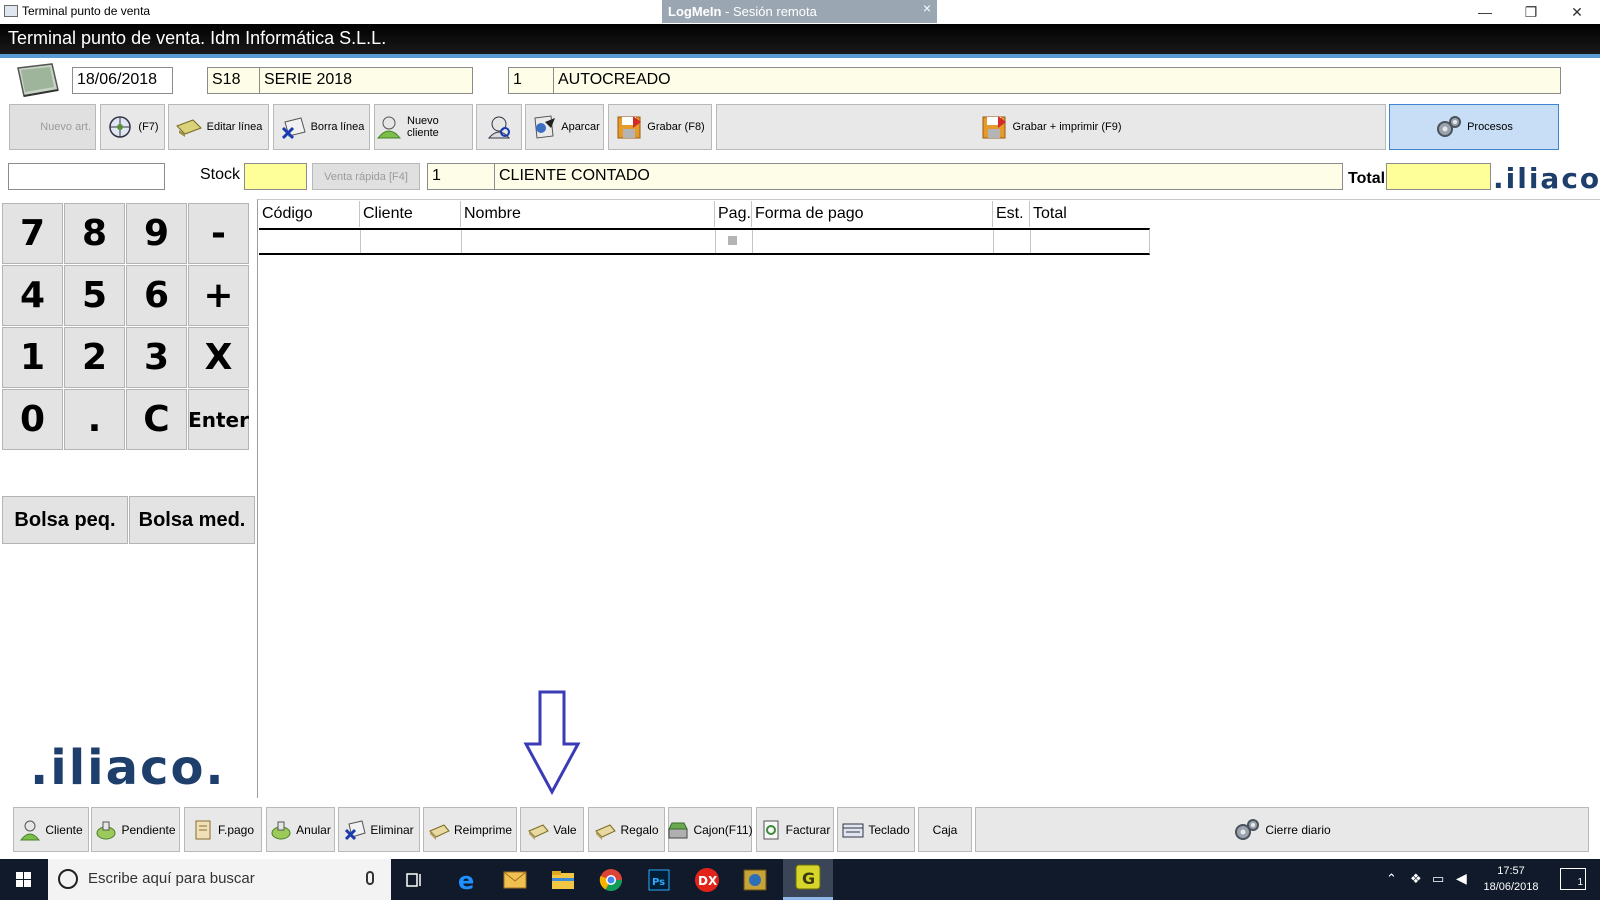  What do you see at coordinates (918, 176) in the screenshot?
I see `client-name-field: CLIENTE CONTADO` at bounding box center [918, 176].